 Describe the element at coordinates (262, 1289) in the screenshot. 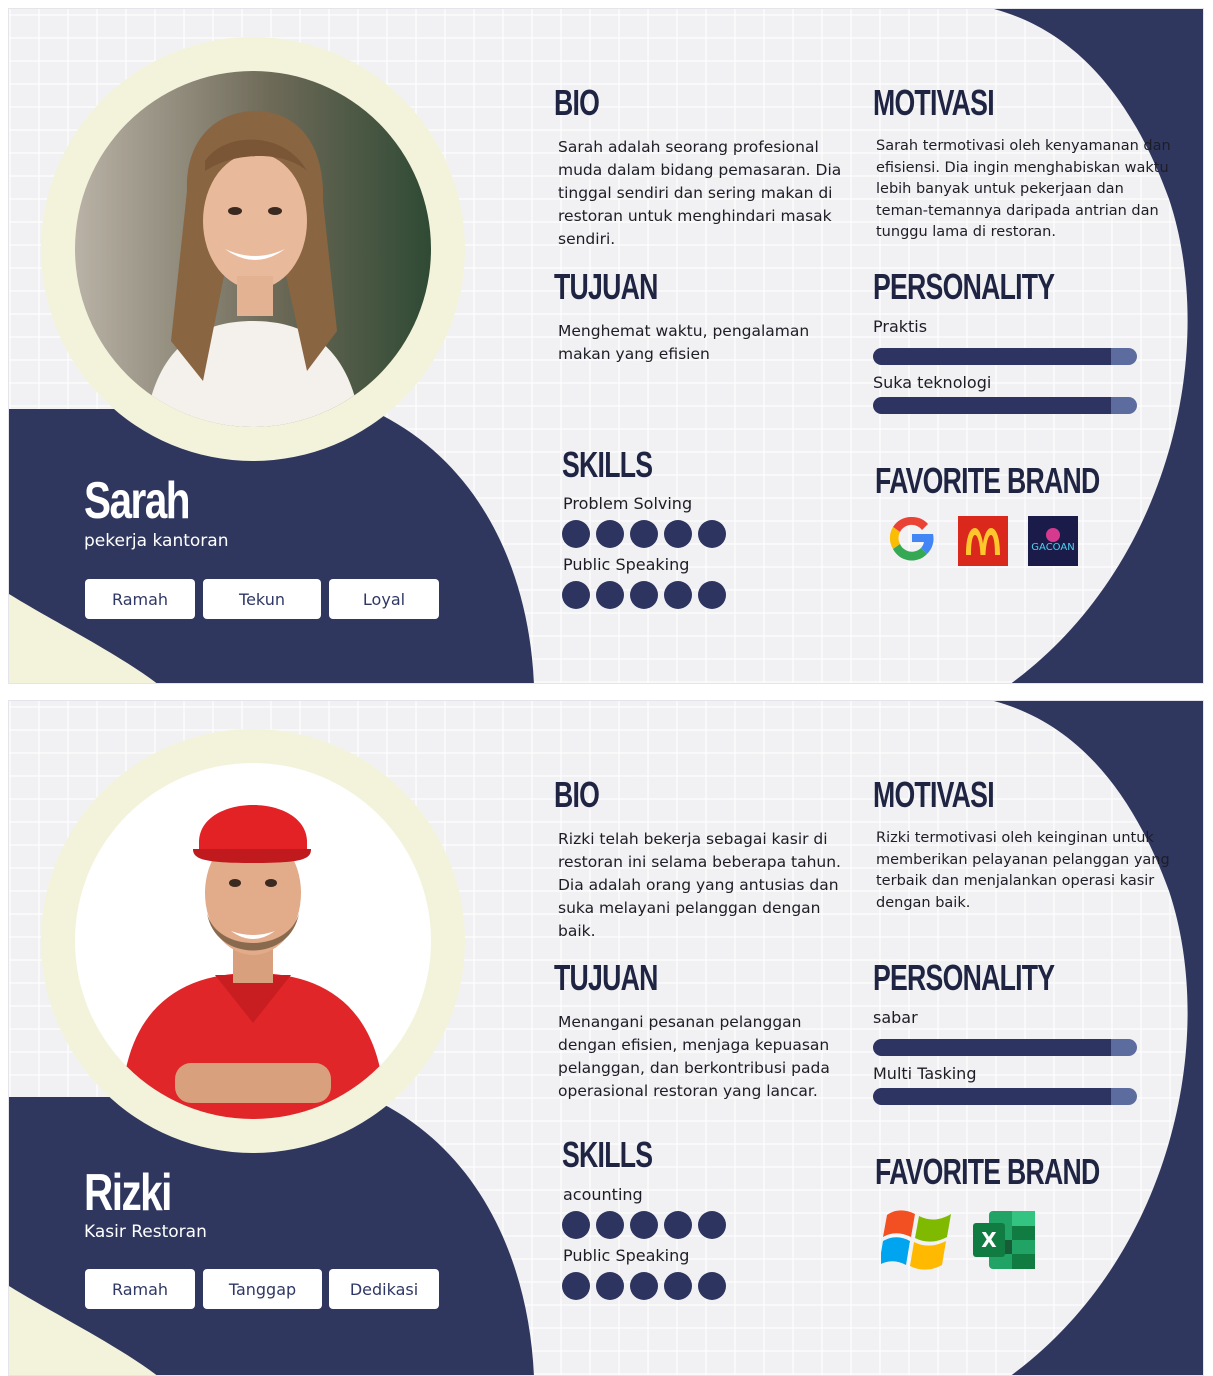

I see `trait-tag: Tanggap` at that location.